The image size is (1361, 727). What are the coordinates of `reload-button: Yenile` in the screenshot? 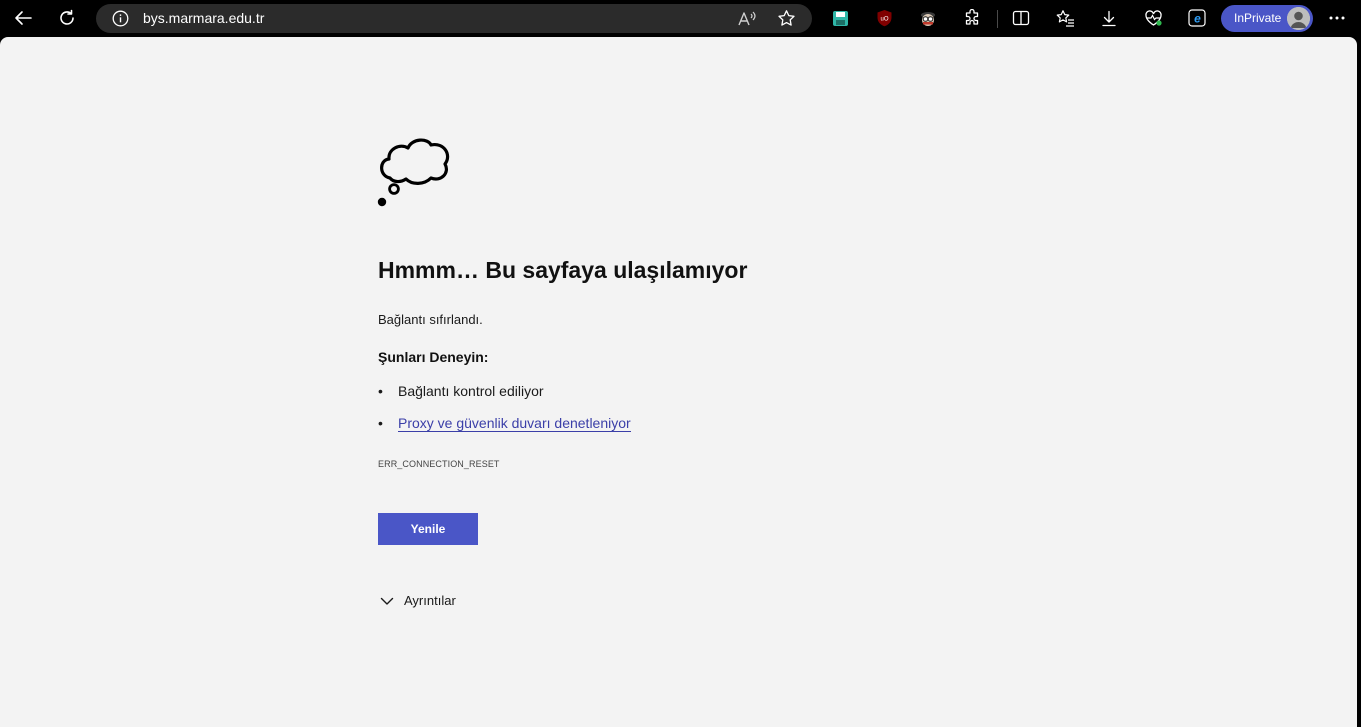 It's located at (428, 529).